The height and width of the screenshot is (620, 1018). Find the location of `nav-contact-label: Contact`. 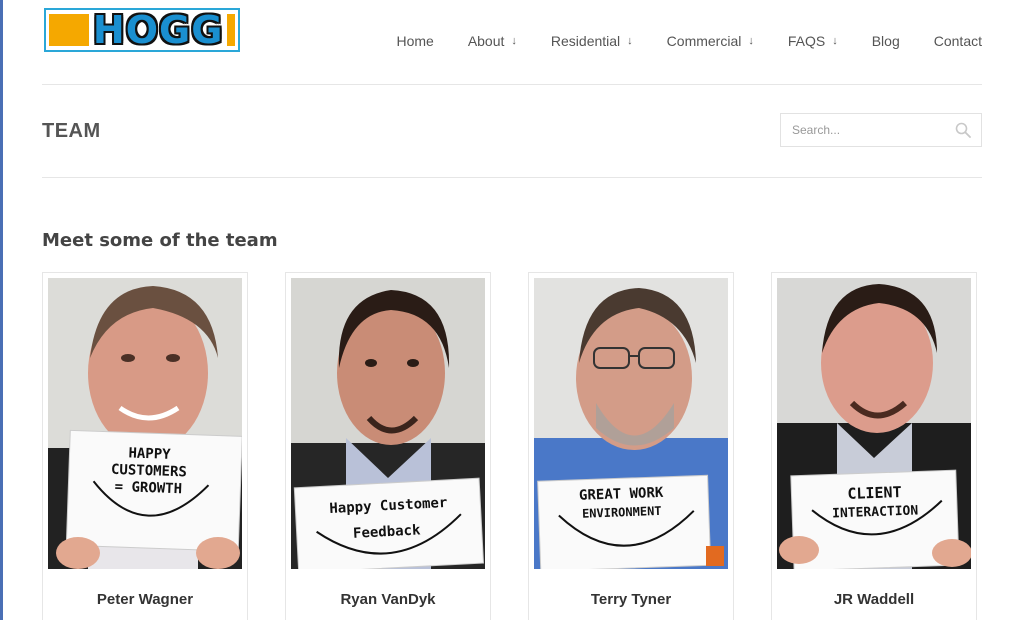

nav-contact-label: Contact is located at coordinates (957, 41).